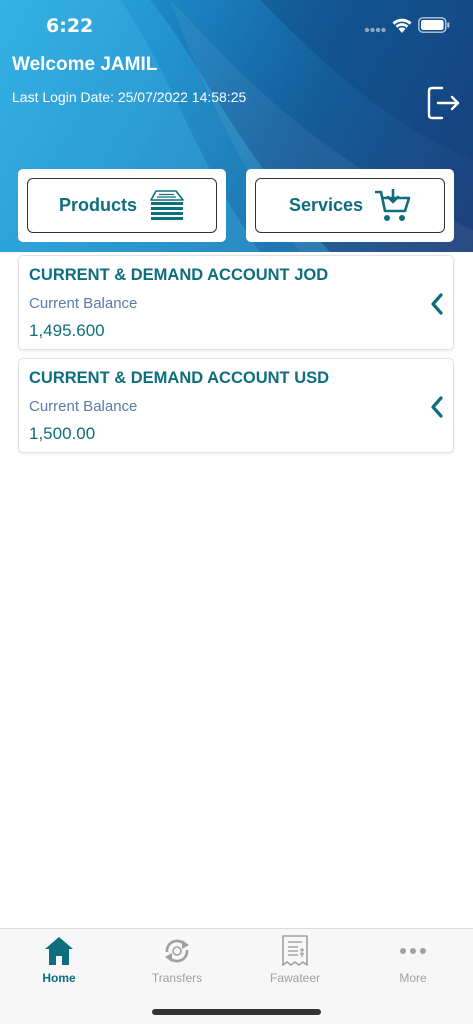 The image size is (473, 1024). Describe the element at coordinates (413, 951) in the screenshot. I see `more-icon` at that location.